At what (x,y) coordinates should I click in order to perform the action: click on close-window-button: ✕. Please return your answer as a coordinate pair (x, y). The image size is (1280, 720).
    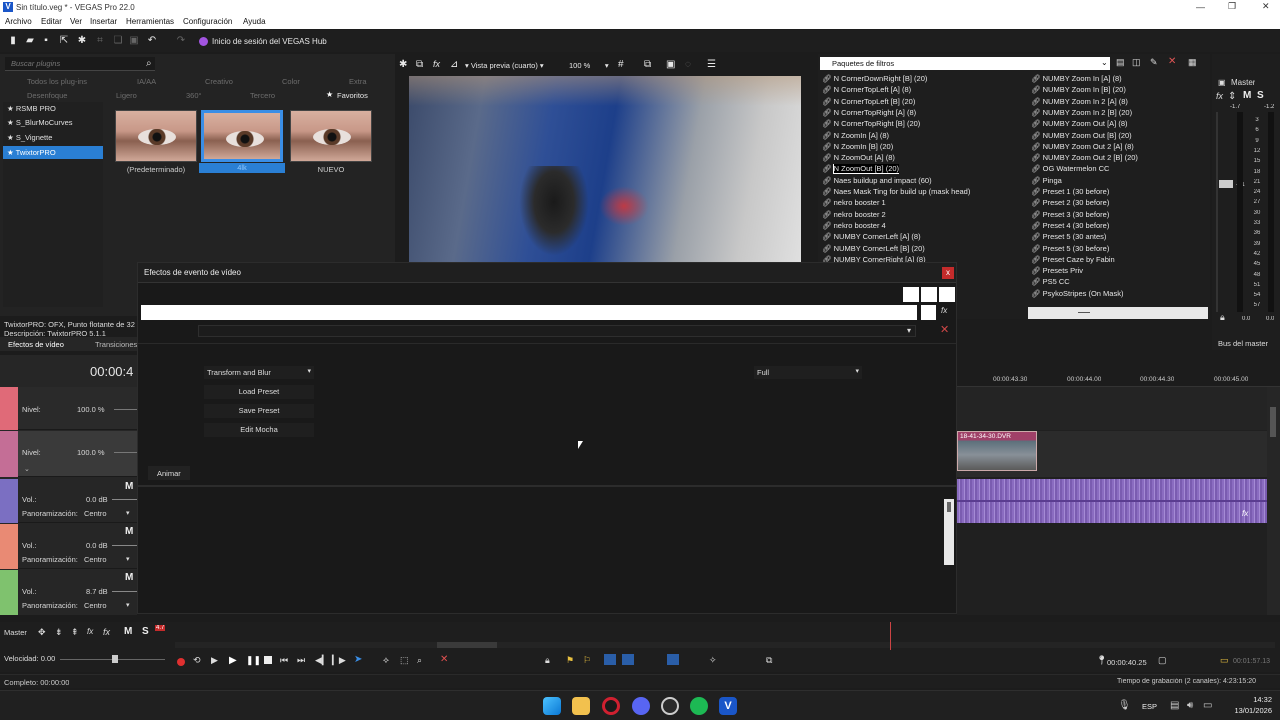
    Looking at the image, I should click on (1267, 6).